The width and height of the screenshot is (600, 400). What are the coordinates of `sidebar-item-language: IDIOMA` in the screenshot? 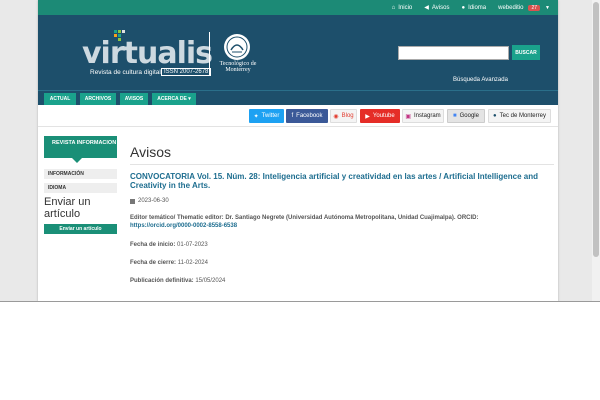 It's located at (80, 188).